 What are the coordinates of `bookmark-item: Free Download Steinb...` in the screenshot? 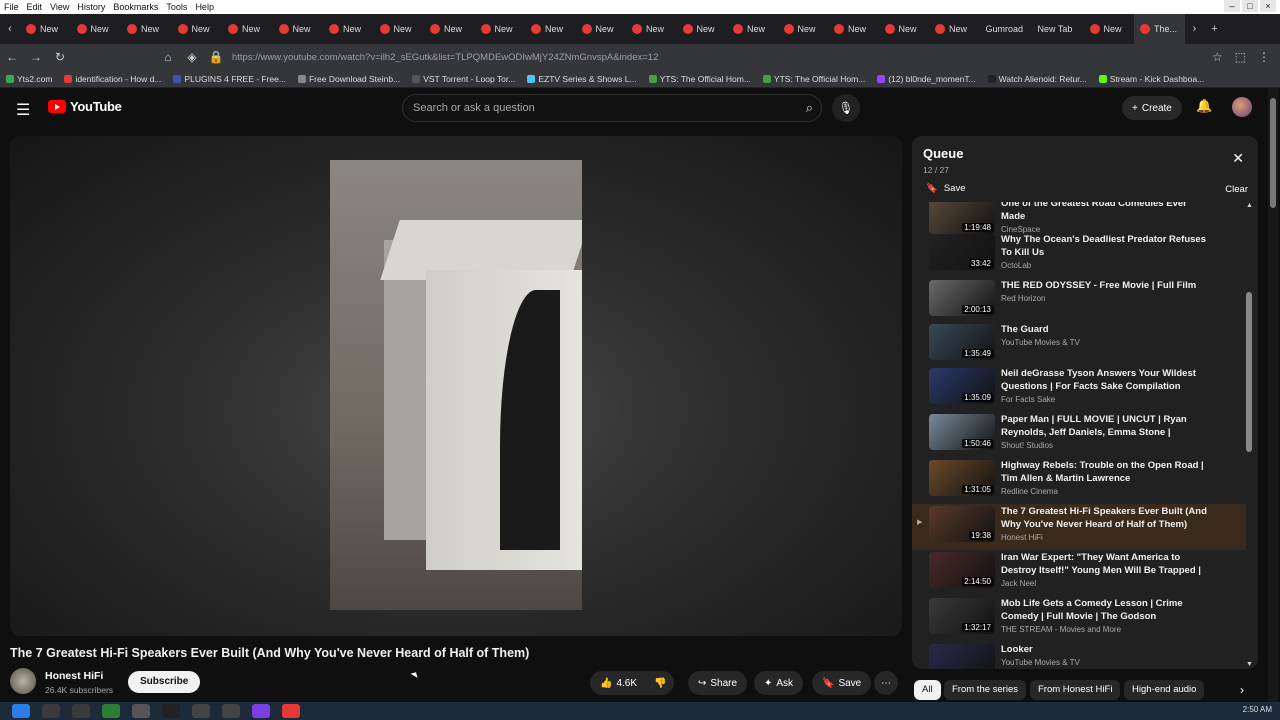 It's located at (349, 79).